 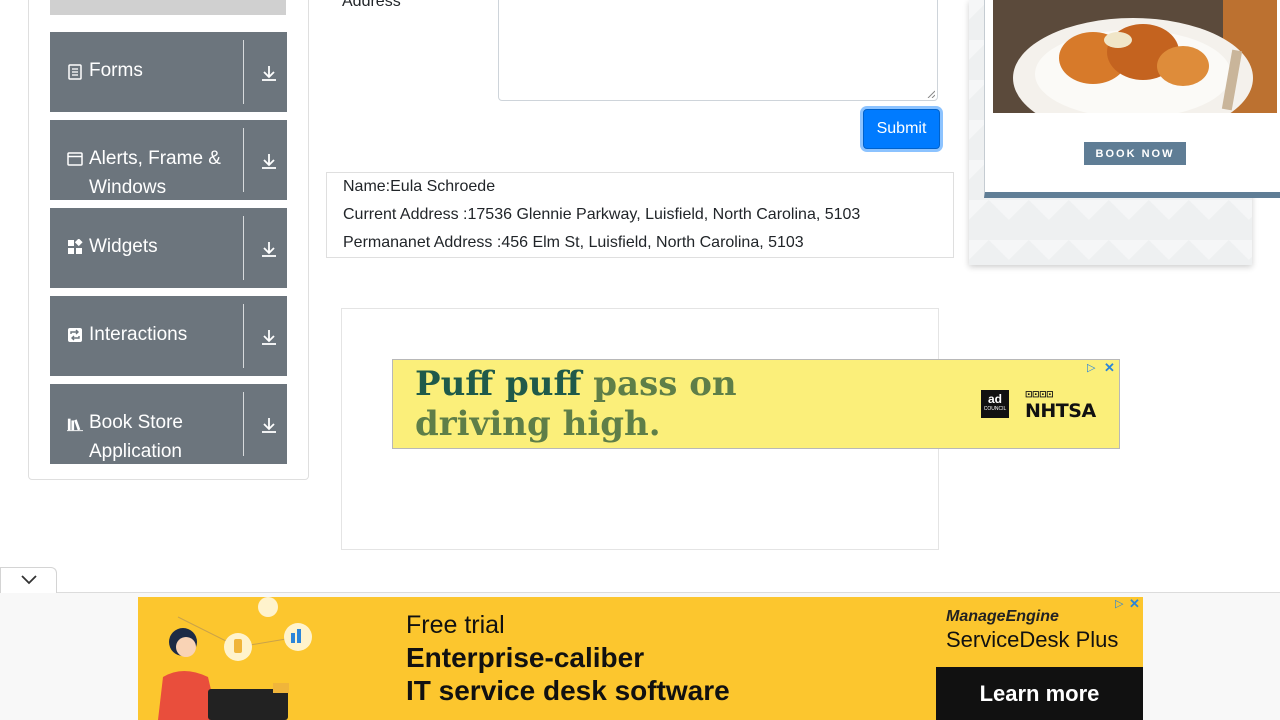 What do you see at coordinates (371, 5) in the screenshot?
I see `permanent-address-label: Address` at bounding box center [371, 5].